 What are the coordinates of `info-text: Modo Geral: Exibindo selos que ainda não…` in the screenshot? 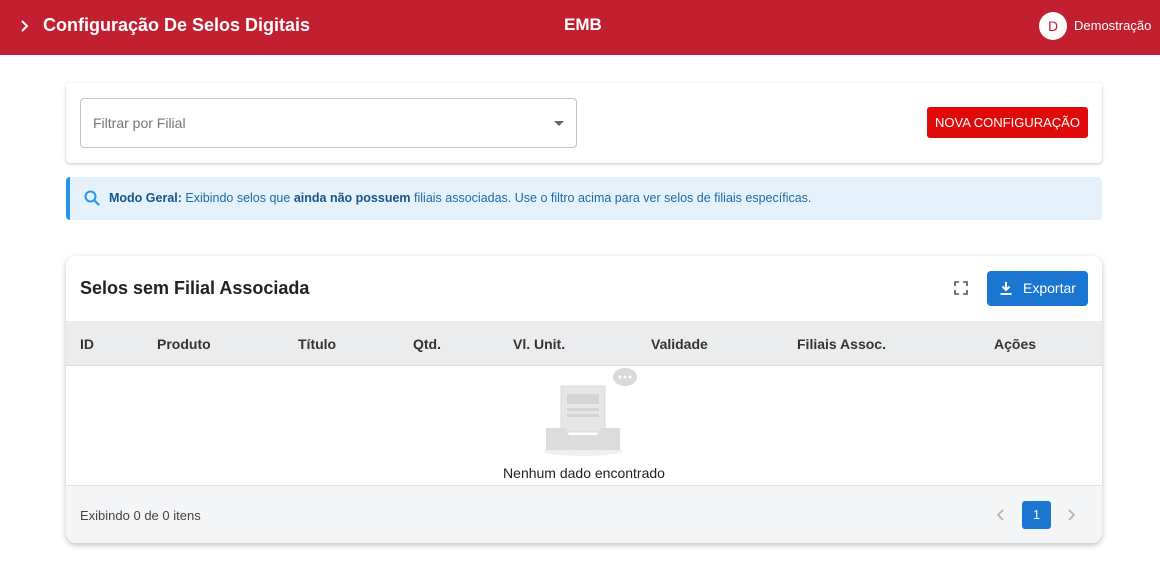 It's located at (460, 198).